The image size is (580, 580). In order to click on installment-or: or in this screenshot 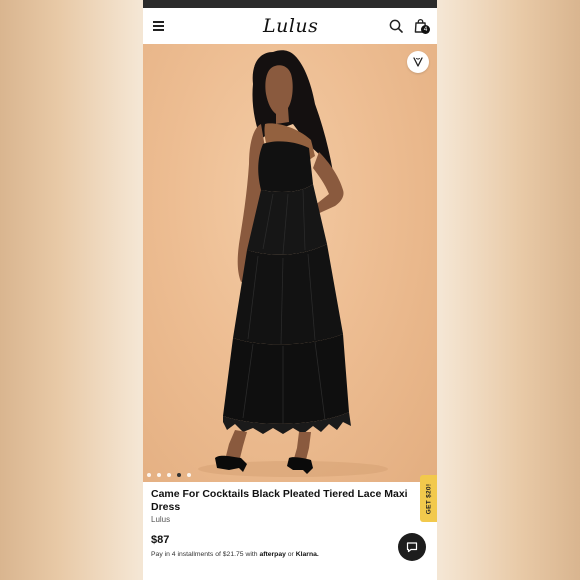, I will do `click(290, 554)`.